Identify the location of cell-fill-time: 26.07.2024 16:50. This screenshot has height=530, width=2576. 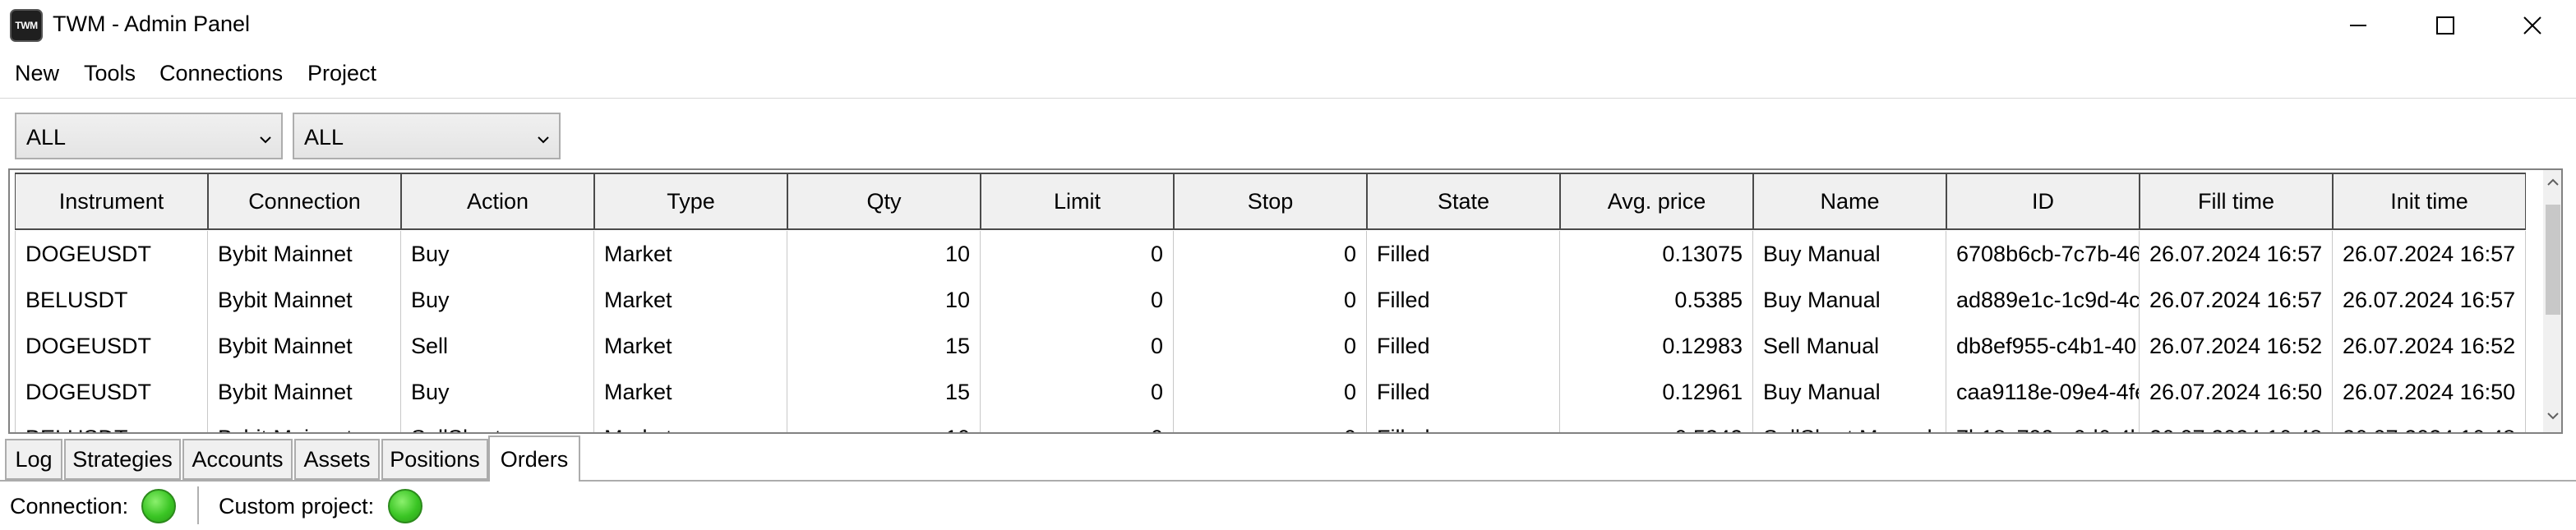
(2236, 392).